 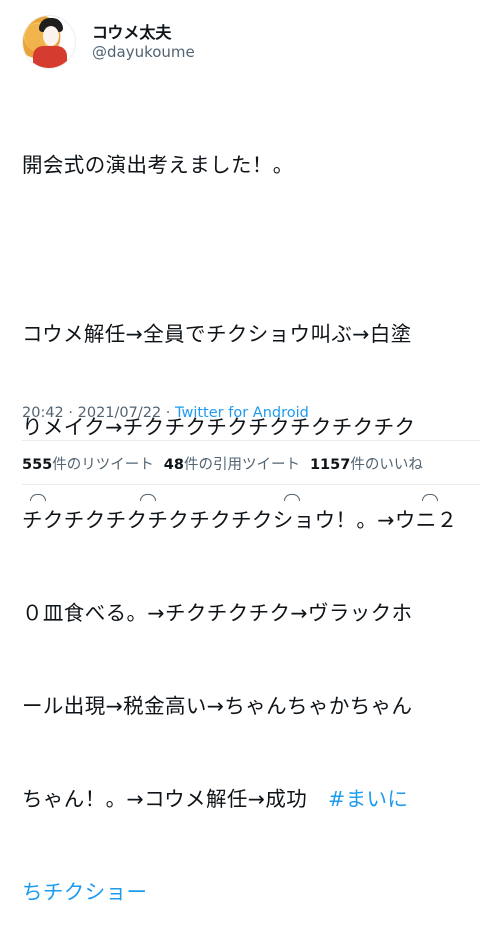 What do you see at coordinates (242, 413) in the screenshot?
I see `tweet-source: Twitter for Android` at bounding box center [242, 413].